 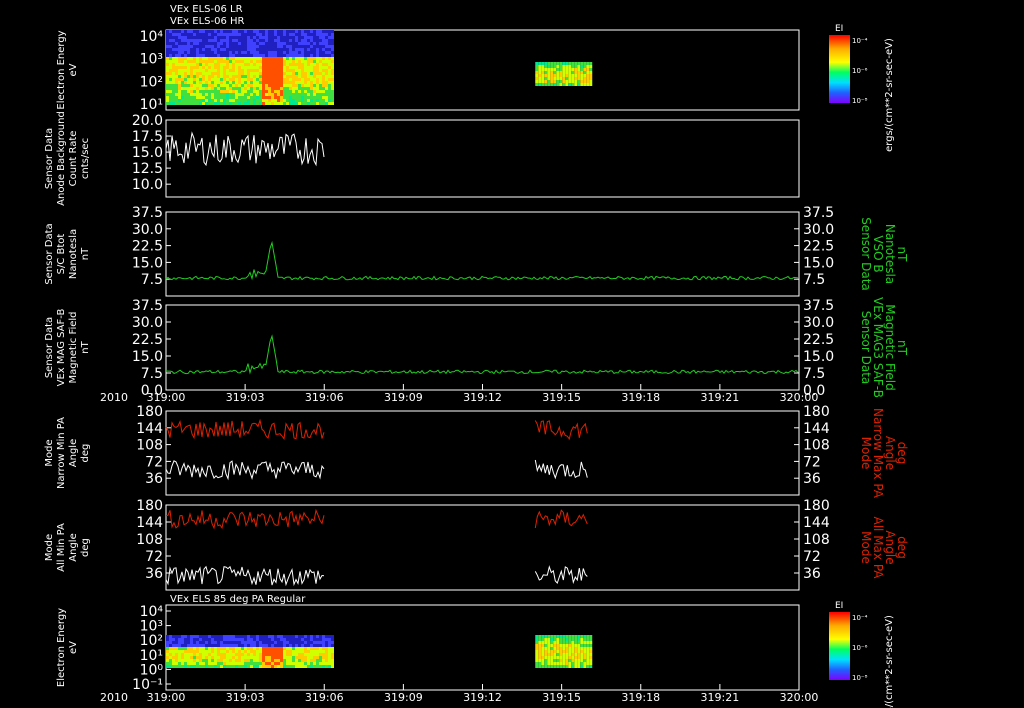 What do you see at coordinates (482, 397) in the screenshot?
I see `x-tick-label: 319:12` at bounding box center [482, 397].